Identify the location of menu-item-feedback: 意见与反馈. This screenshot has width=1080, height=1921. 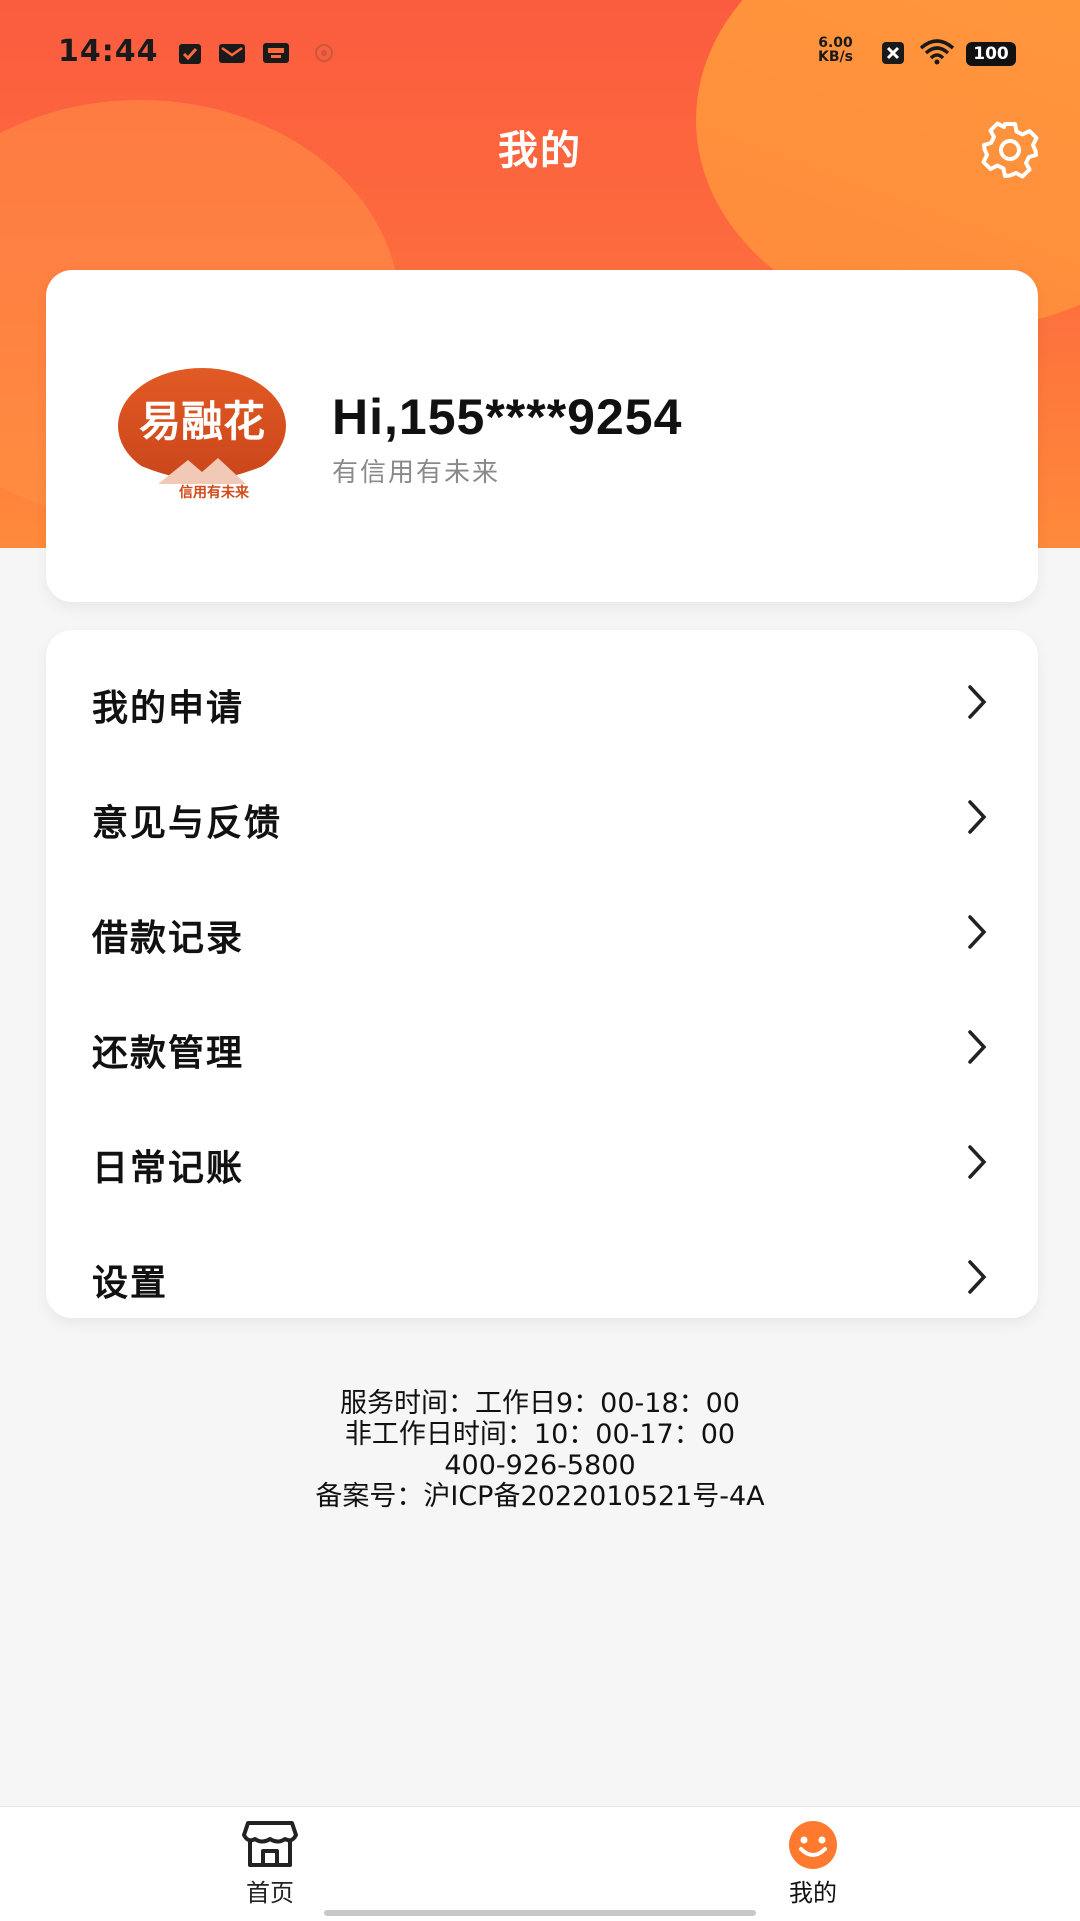
(542, 817).